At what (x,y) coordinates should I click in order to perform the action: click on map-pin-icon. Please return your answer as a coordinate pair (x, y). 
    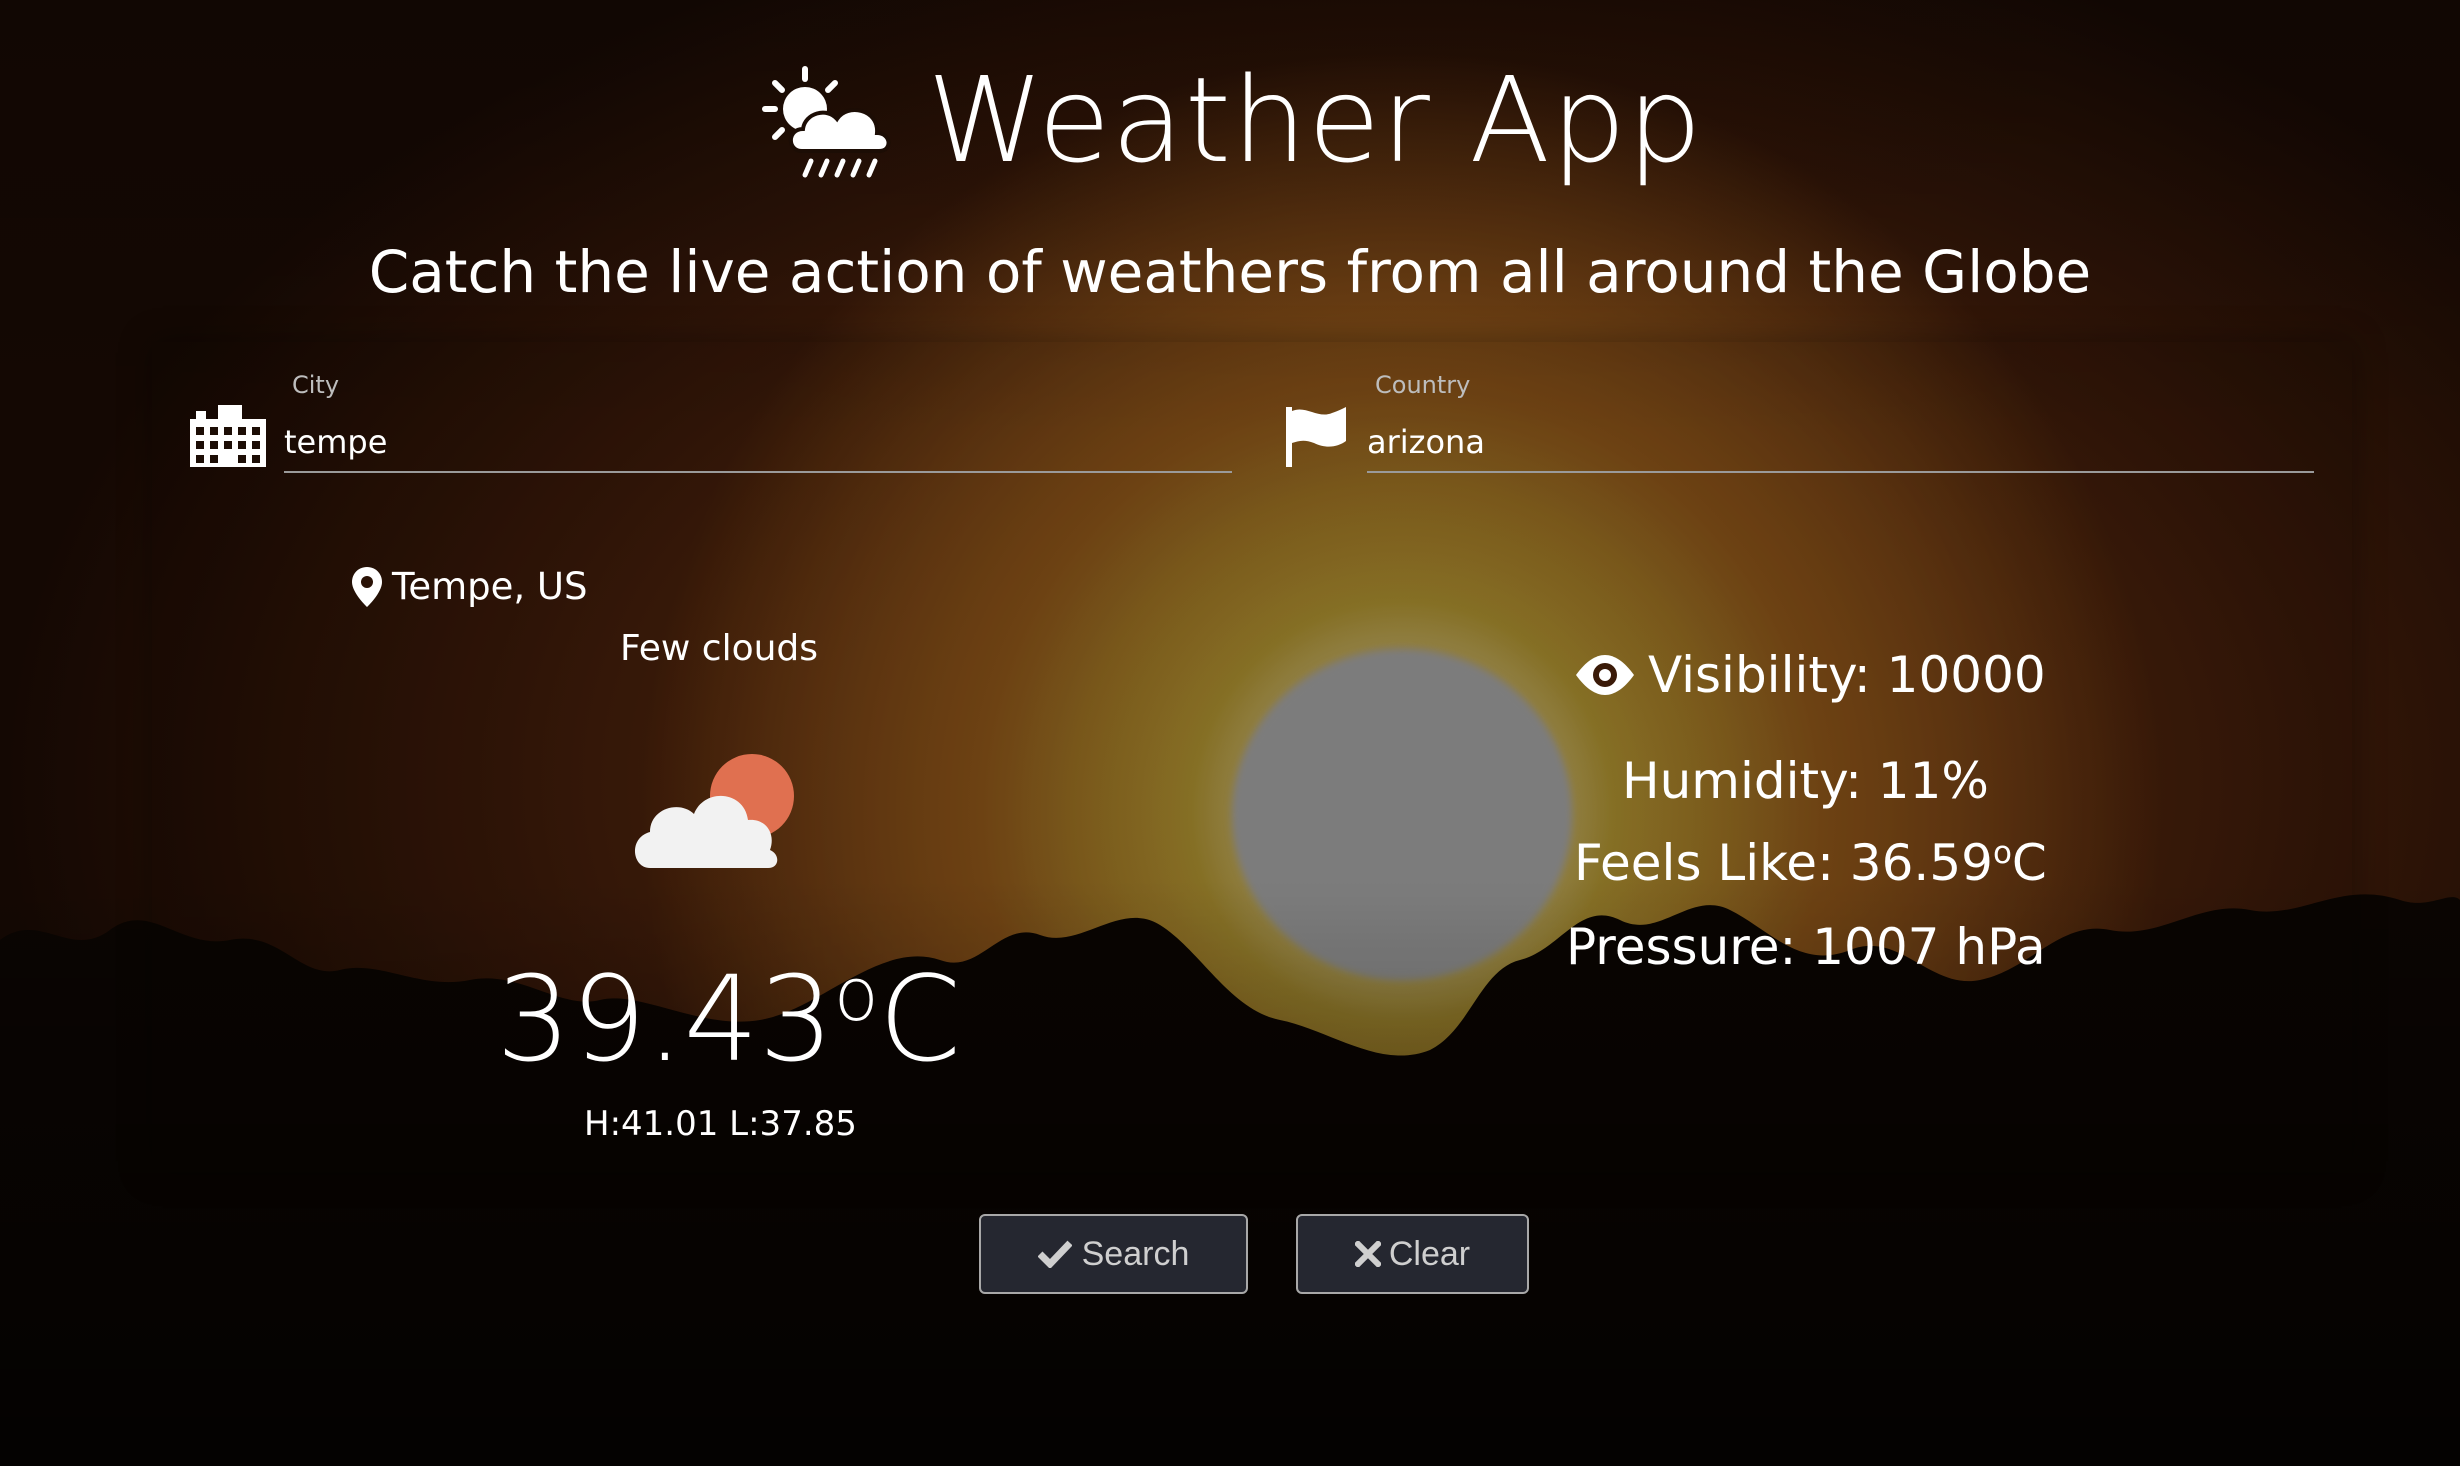
    Looking at the image, I should click on (367, 586).